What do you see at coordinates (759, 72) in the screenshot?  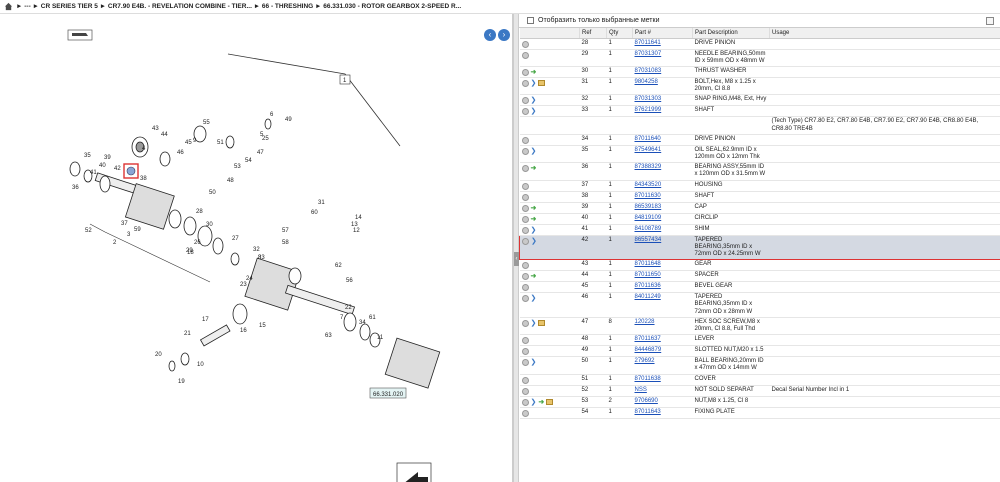 I see `table-row: ➜ 30 1 87031083 THRUST WASHER` at bounding box center [759, 72].